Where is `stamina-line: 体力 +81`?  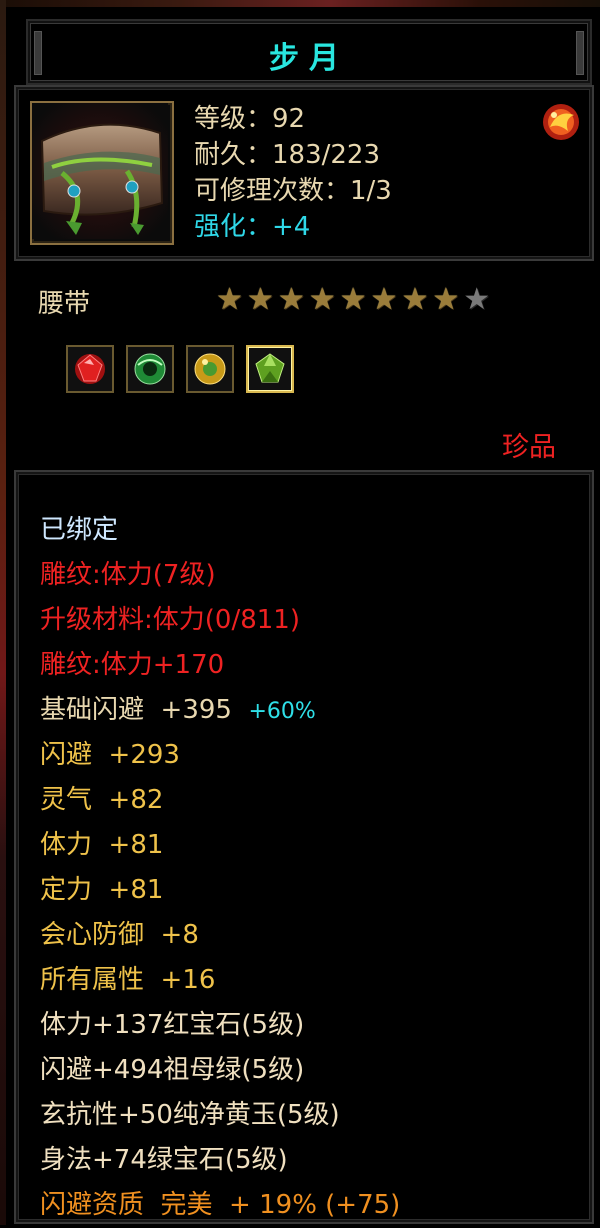
stamina-line: 体力 +81 is located at coordinates (102, 845).